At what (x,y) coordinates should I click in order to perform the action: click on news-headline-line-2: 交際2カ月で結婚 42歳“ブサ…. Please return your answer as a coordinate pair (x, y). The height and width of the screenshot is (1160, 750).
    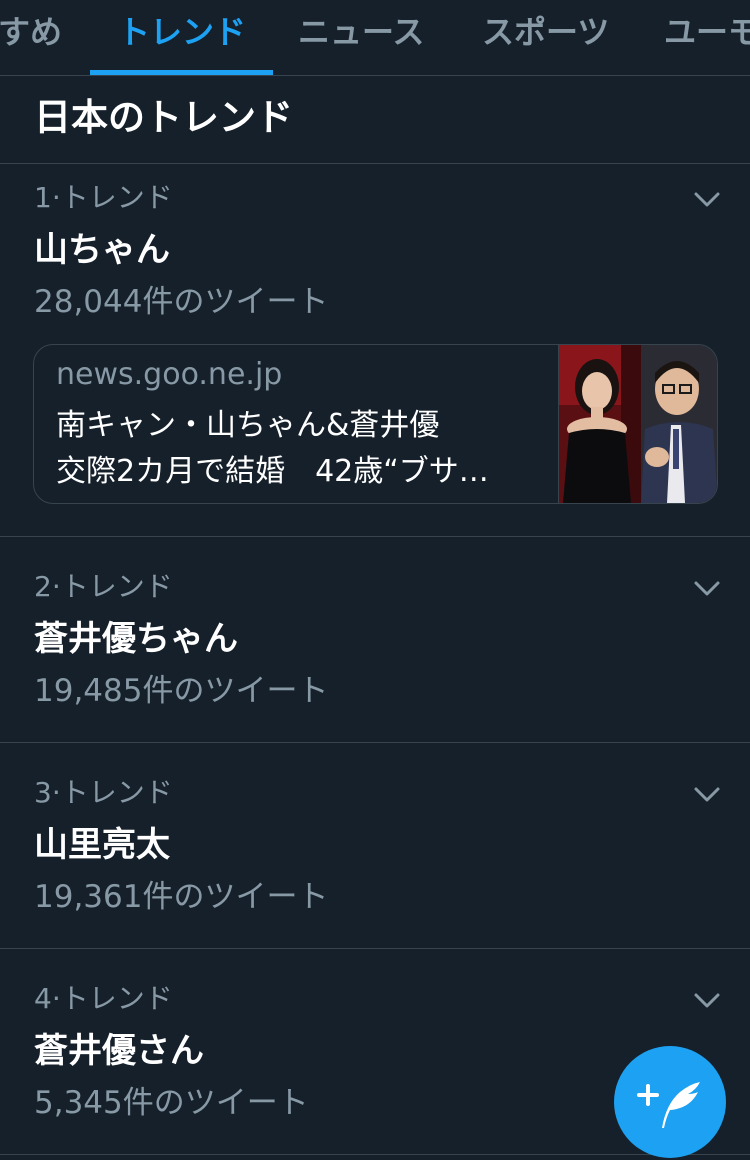
    Looking at the image, I should click on (272, 471).